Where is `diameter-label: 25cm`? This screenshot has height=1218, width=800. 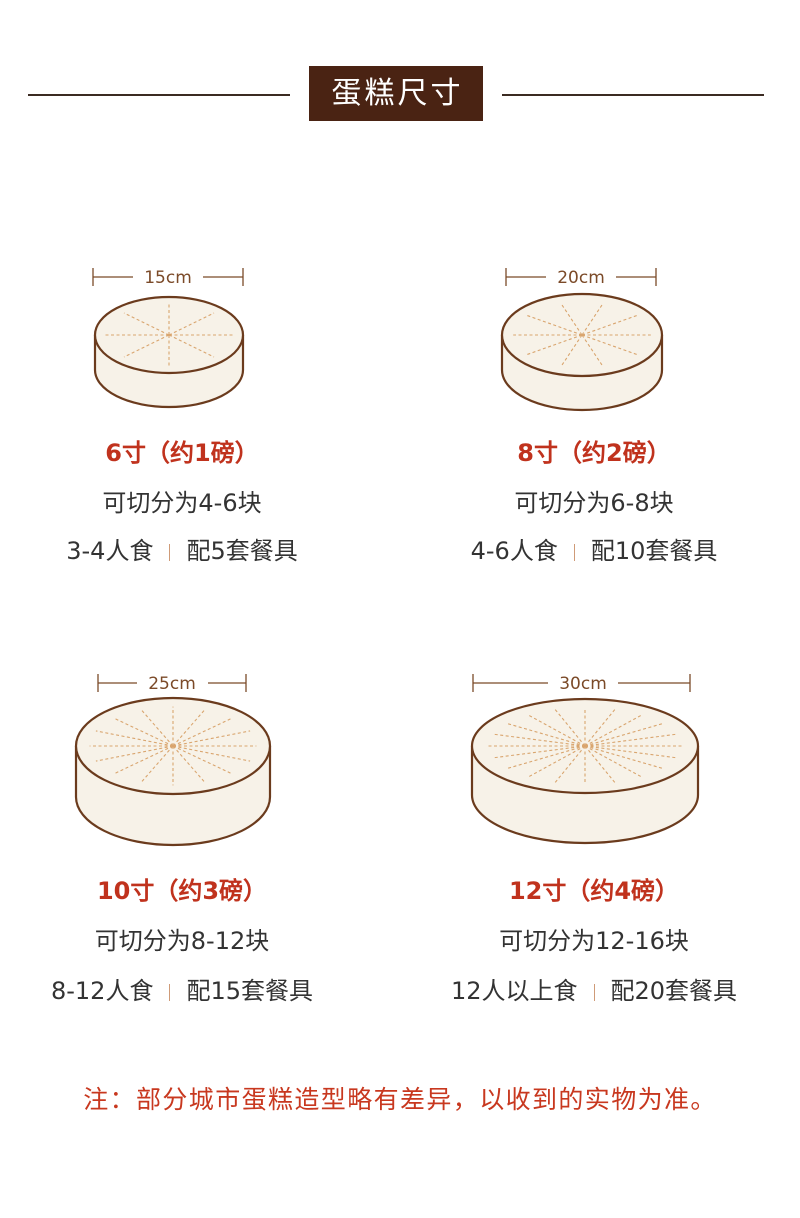 diameter-label: 25cm is located at coordinates (172, 684).